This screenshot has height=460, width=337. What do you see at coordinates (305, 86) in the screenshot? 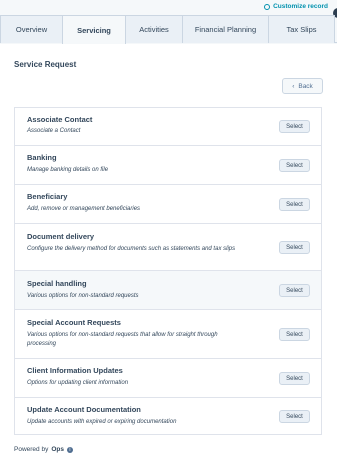
I see `back-label: Back` at bounding box center [305, 86].